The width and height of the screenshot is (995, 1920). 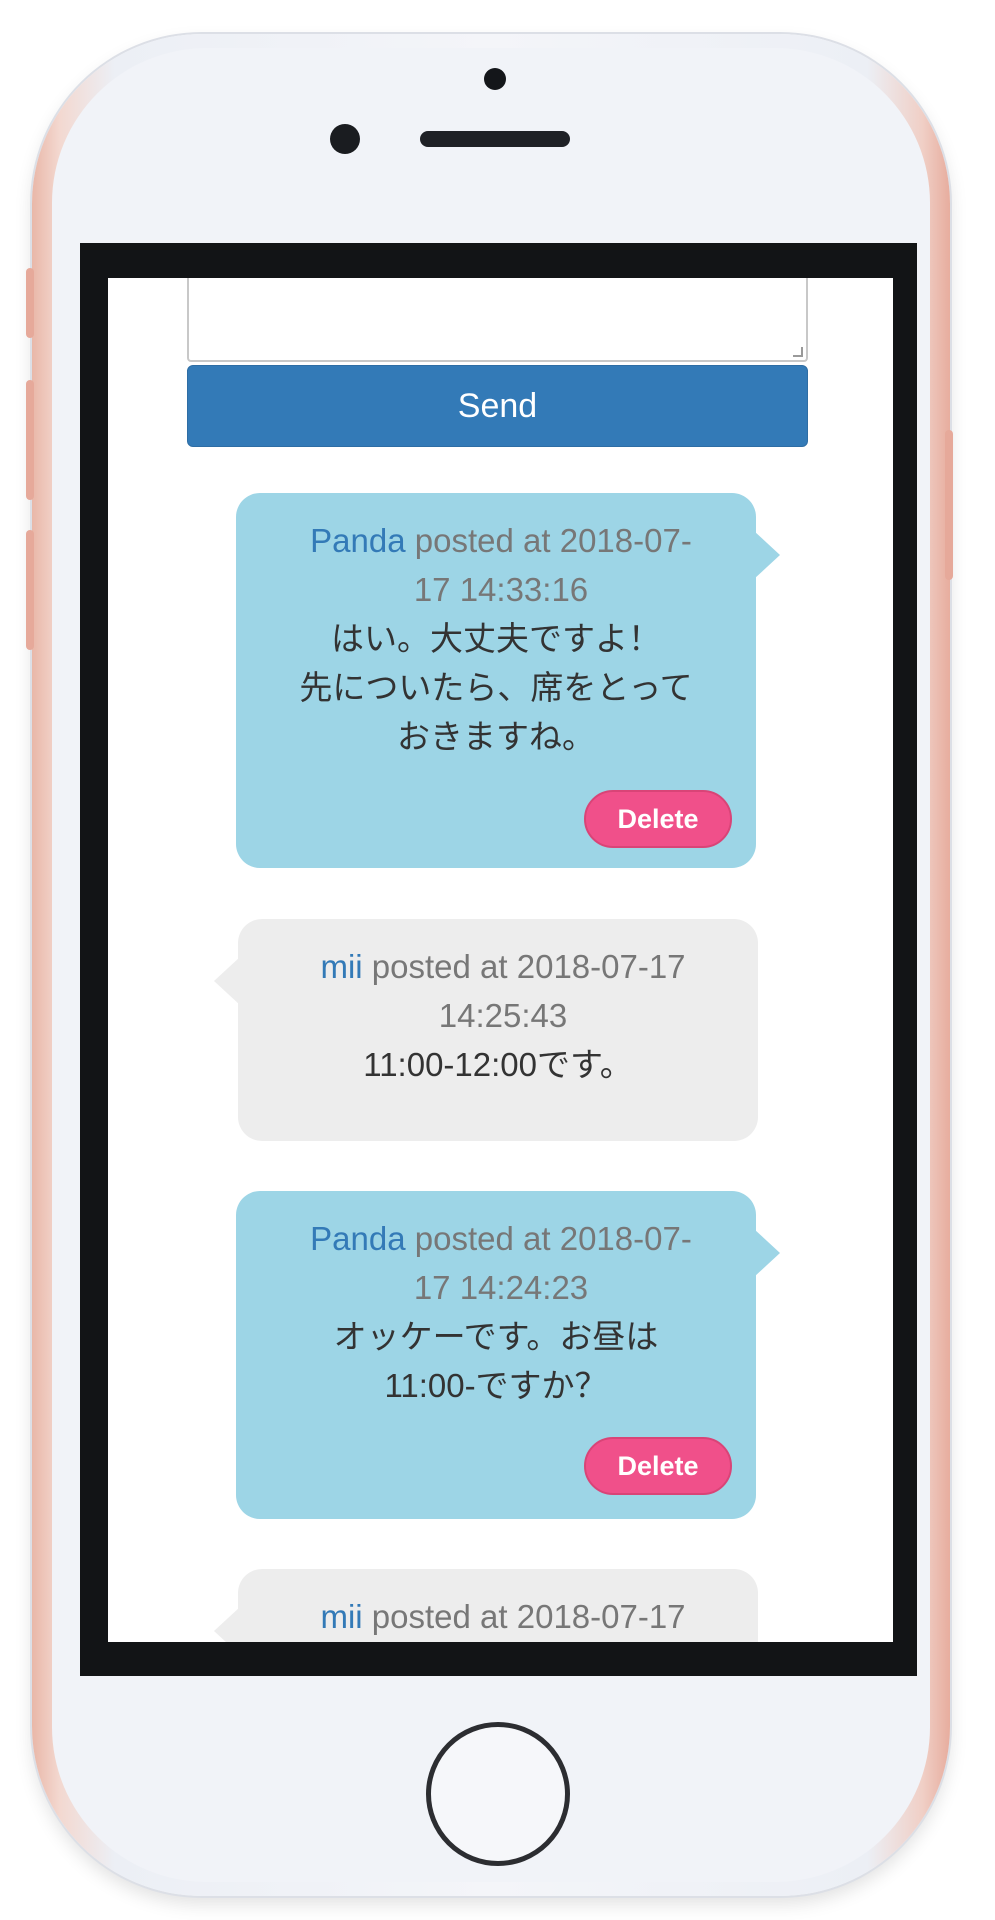 I want to click on timestamp-part: 17 14:33:16, so click(x=501, y=589).